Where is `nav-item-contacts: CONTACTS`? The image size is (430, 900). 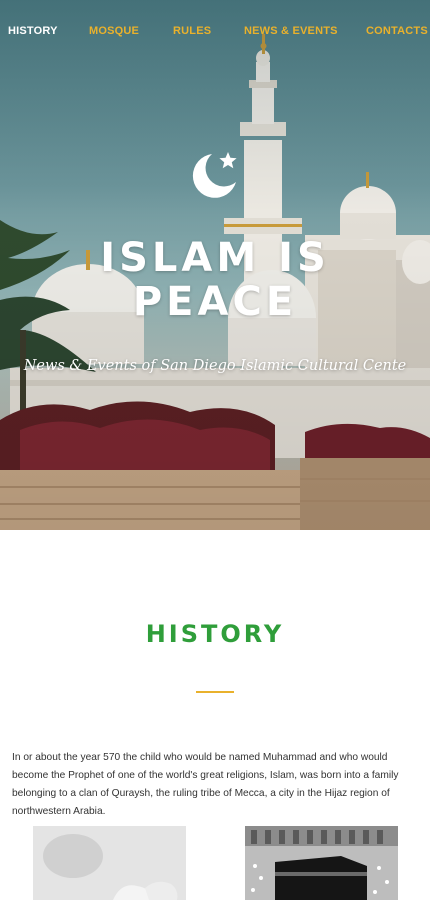 nav-item-contacts: CONTACTS is located at coordinates (397, 31).